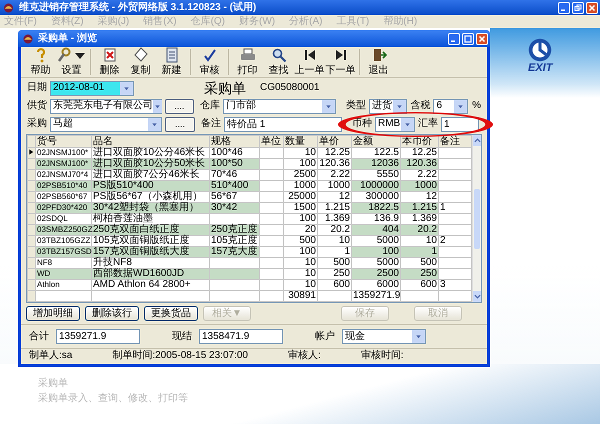 This screenshot has width=600, height=424. What do you see at coordinates (171, 313) in the screenshot?
I see `action-button: 更换货品` at bounding box center [171, 313].